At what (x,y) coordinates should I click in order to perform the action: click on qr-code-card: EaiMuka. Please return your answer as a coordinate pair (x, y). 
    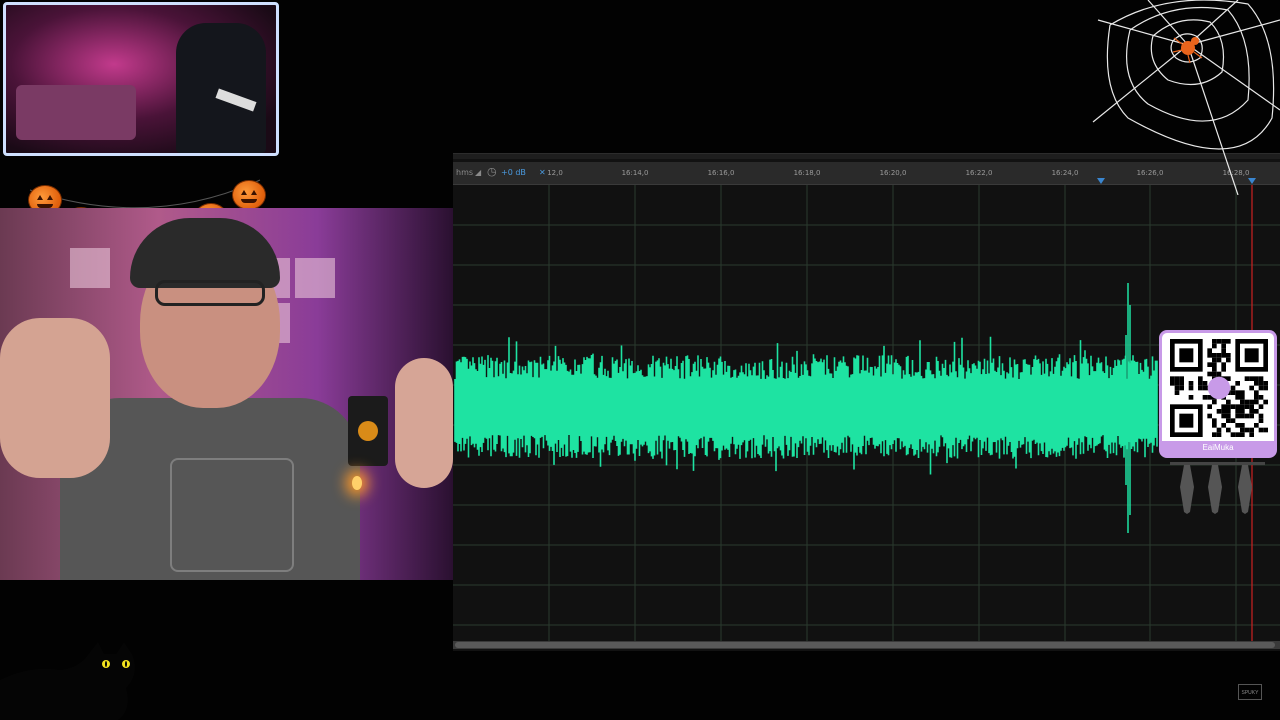
    Looking at the image, I should click on (1218, 394).